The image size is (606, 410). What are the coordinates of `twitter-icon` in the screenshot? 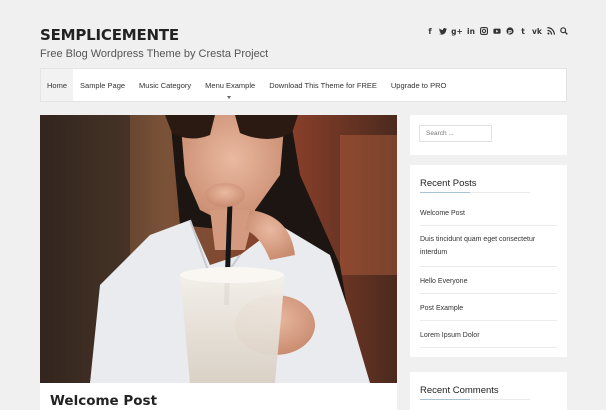 It's located at (443, 31).